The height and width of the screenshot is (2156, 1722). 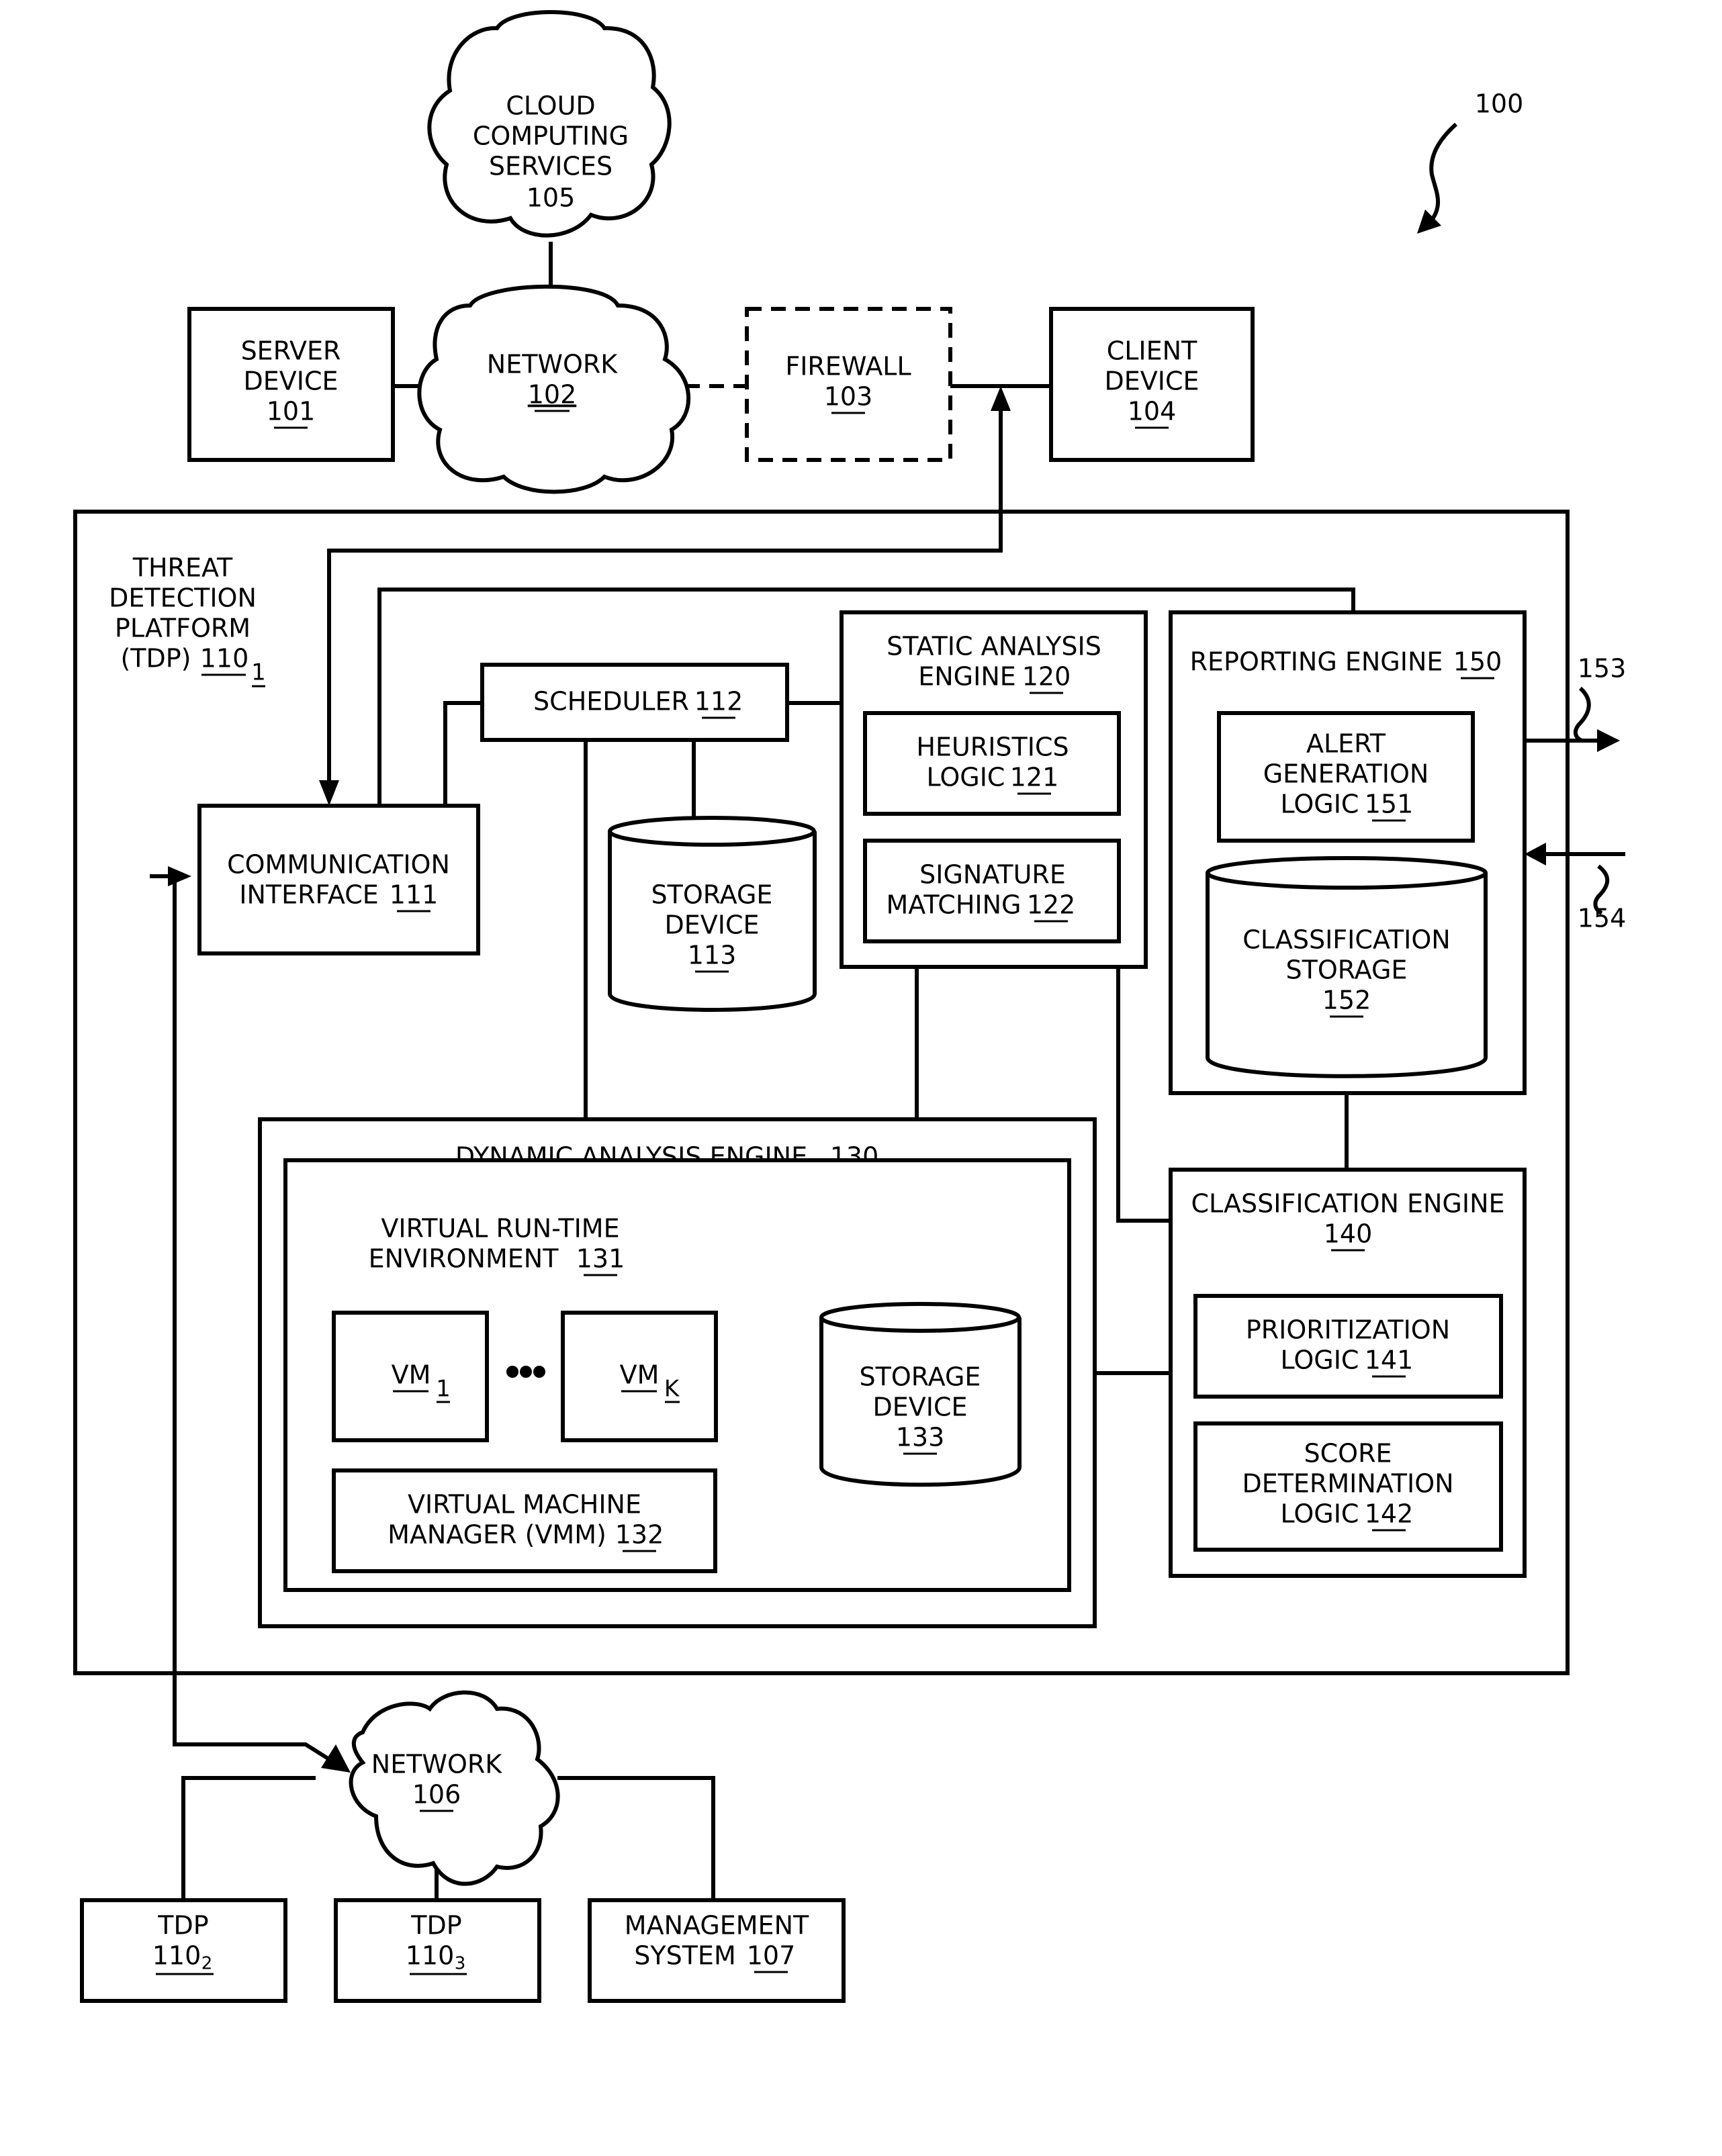 I want to click on network-102: NETWORK 102, so click(x=554, y=389).